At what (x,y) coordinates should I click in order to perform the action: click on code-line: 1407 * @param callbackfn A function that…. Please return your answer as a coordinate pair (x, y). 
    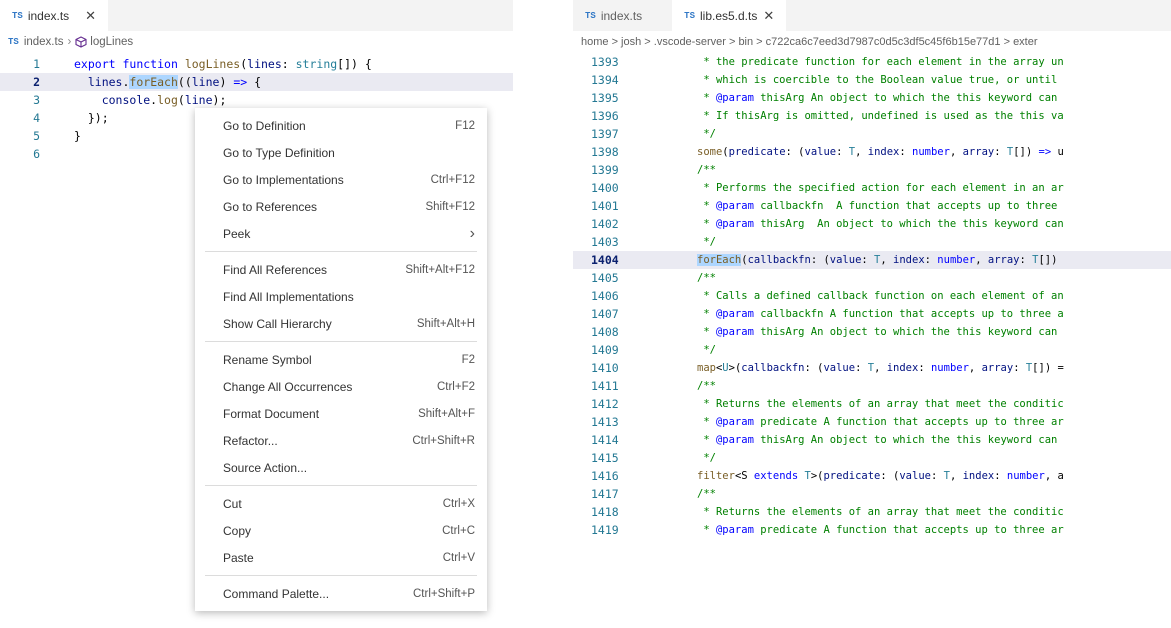
    Looking at the image, I should click on (872, 314).